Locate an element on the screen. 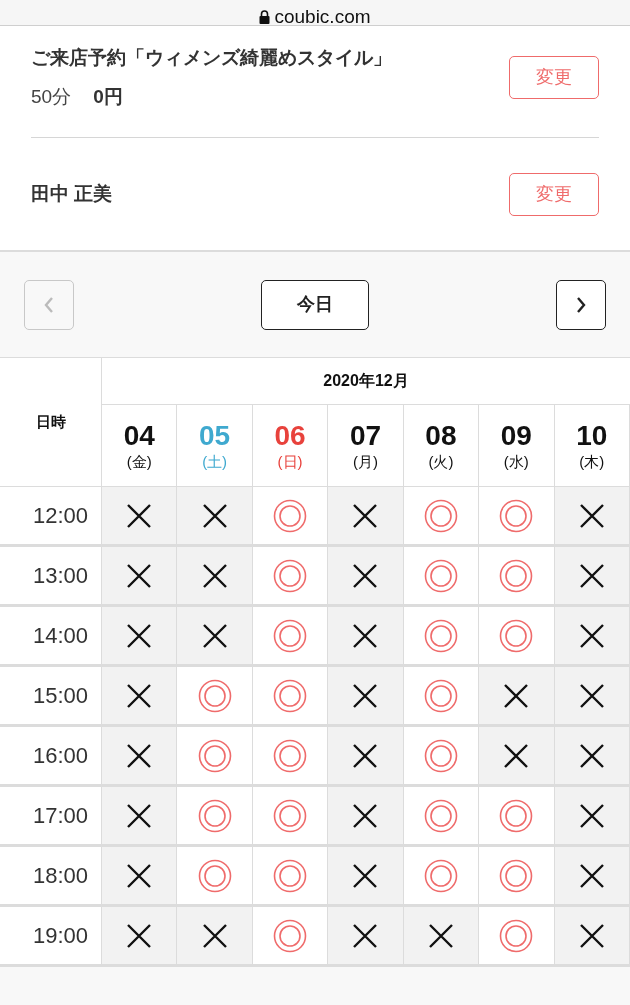 The height and width of the screenshot is (1005, 630). next-week-button is located at coordinates (581, 304).